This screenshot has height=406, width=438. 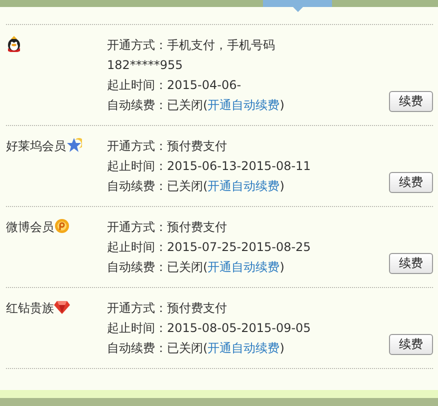 I want to click on payment-method-text: 开通方式：手机支付，手机号码182*****955, so click(x=191, y=55).